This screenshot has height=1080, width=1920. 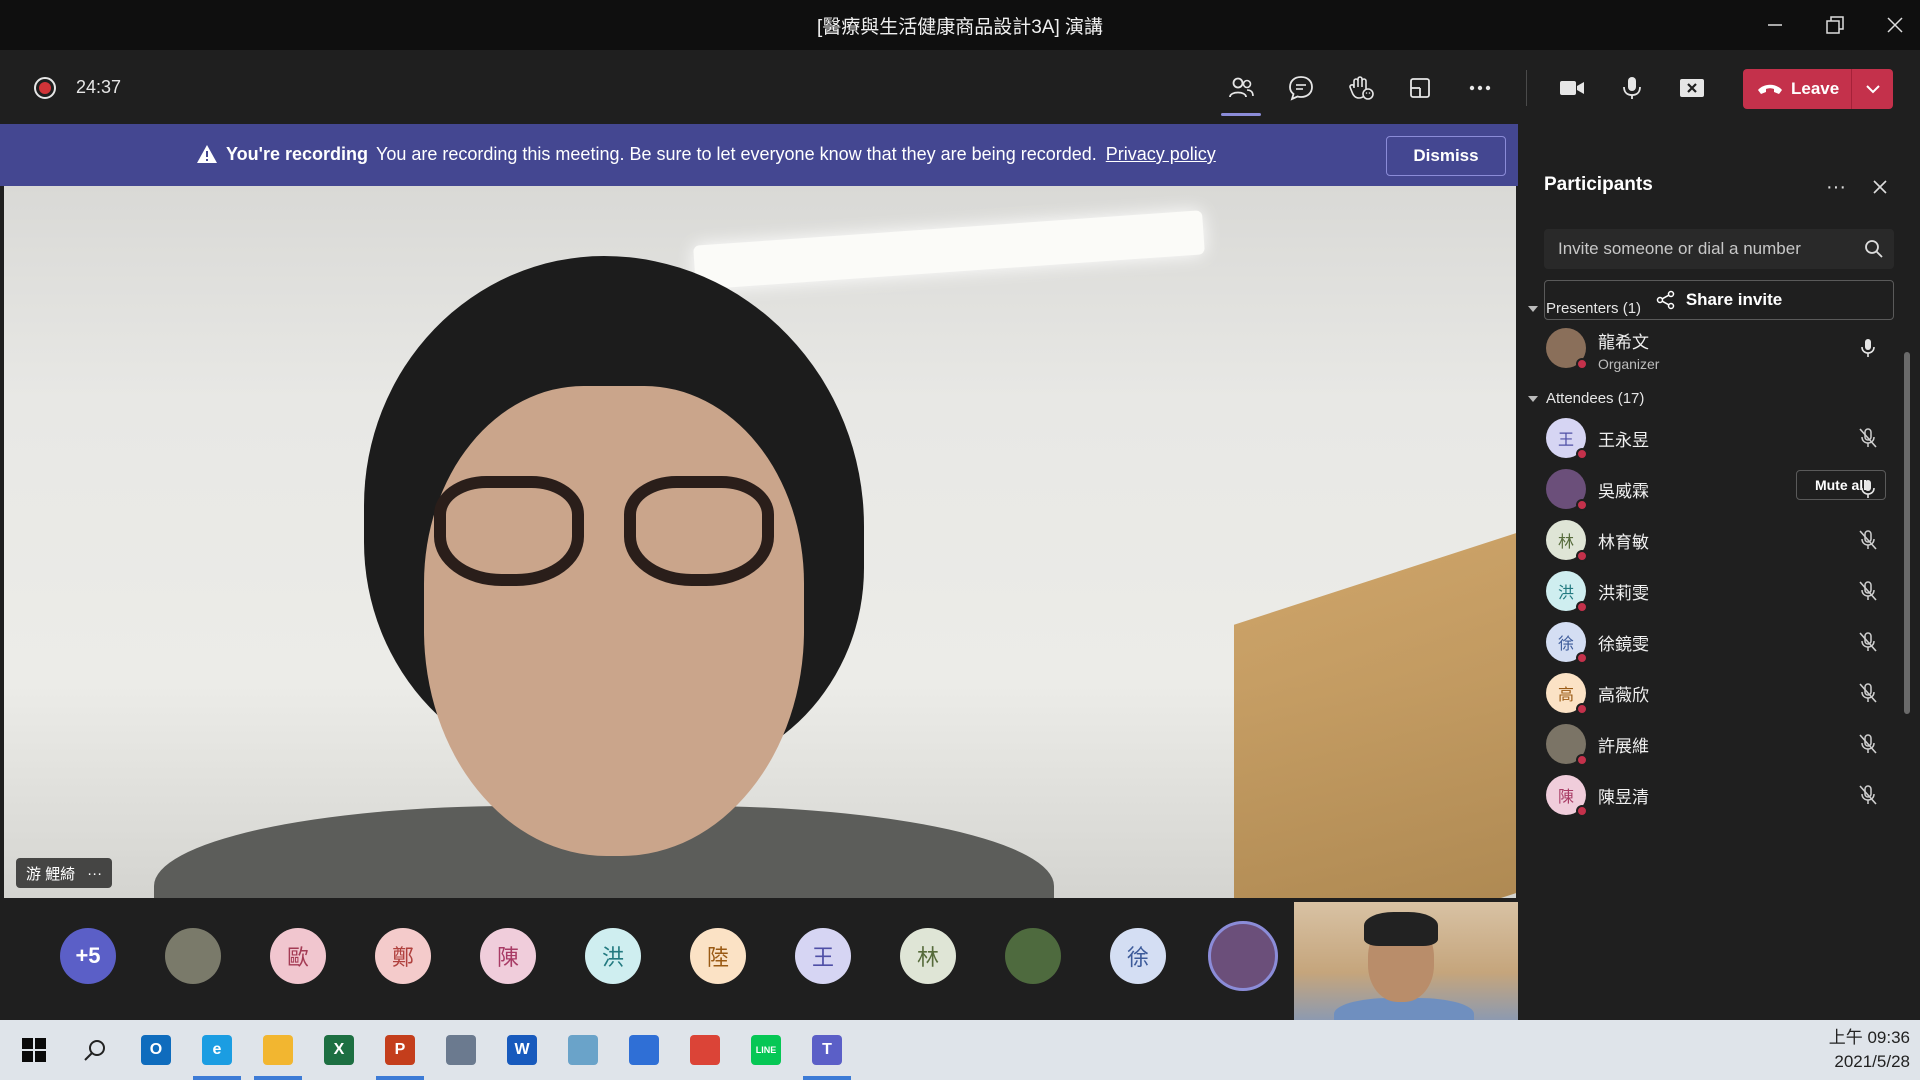 What do you see at coordinates (718, 956) in the screenshot?
I see `gallery-avatar: 陸` at bounding box center [718, 956].